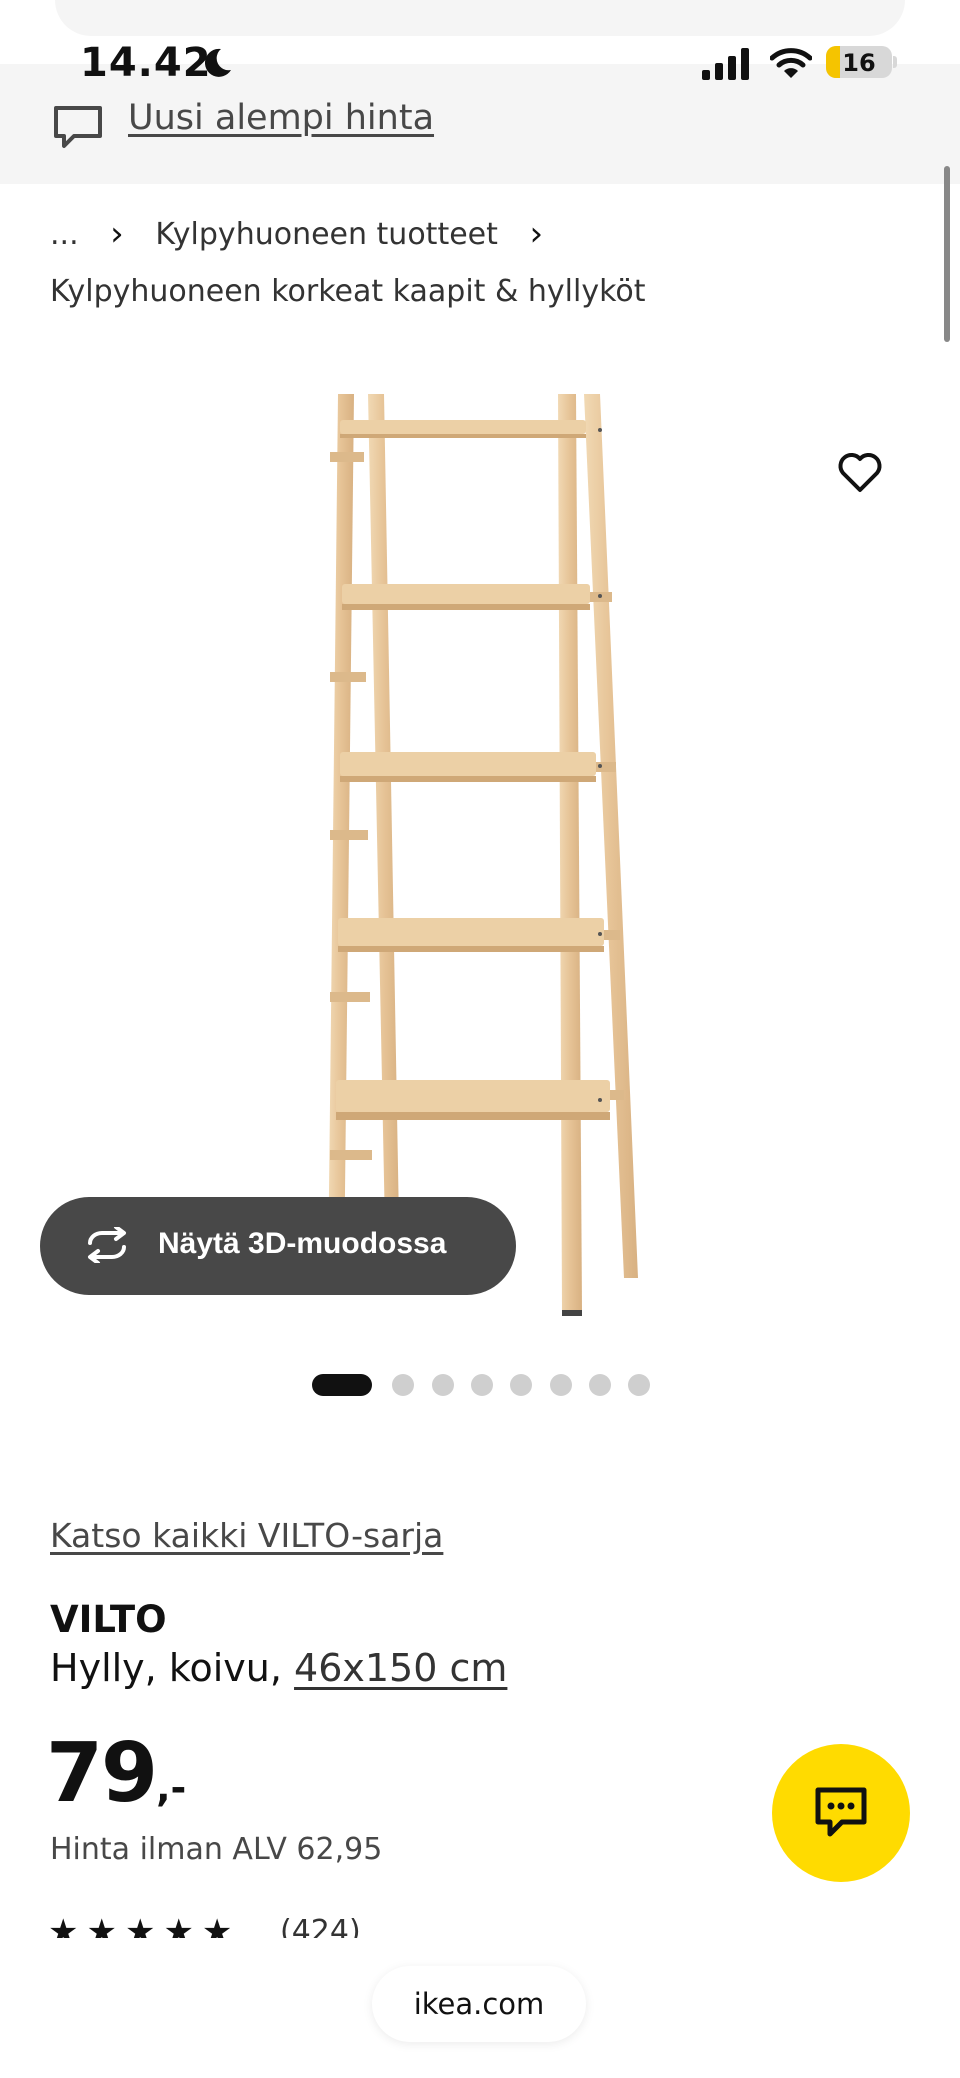 Image resolution: width=960 pixels, height=2078 pixels. Describe the element at coordinates (895, 62) in the screenshot. I see `battery-tip` at that location.